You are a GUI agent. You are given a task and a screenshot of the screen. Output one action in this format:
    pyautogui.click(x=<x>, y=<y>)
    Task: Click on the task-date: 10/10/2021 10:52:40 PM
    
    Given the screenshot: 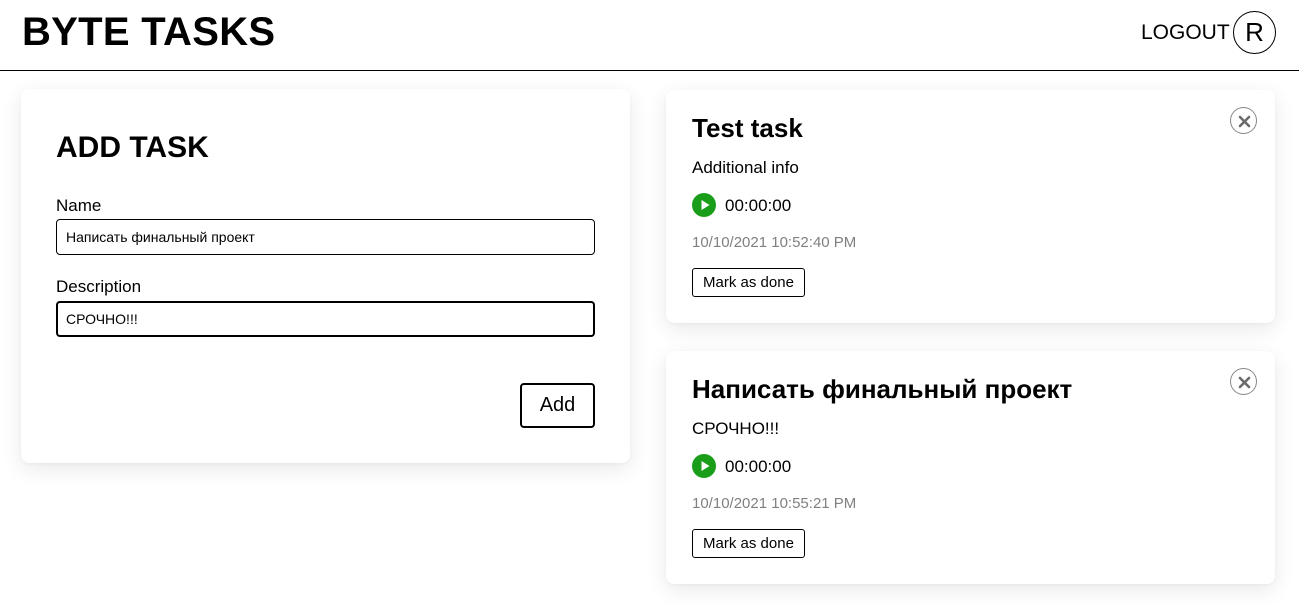 What is the action you would take?
    pyautogui.click(x=774, y=242)
    